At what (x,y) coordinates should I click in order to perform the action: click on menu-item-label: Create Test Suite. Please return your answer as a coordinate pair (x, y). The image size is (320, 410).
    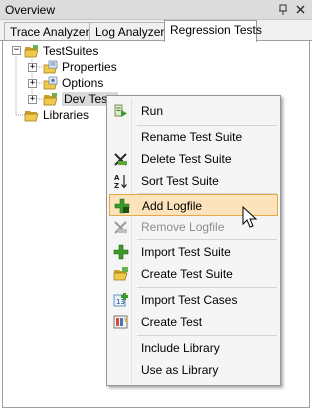
    Looking at the image, I should click on (187, 274).